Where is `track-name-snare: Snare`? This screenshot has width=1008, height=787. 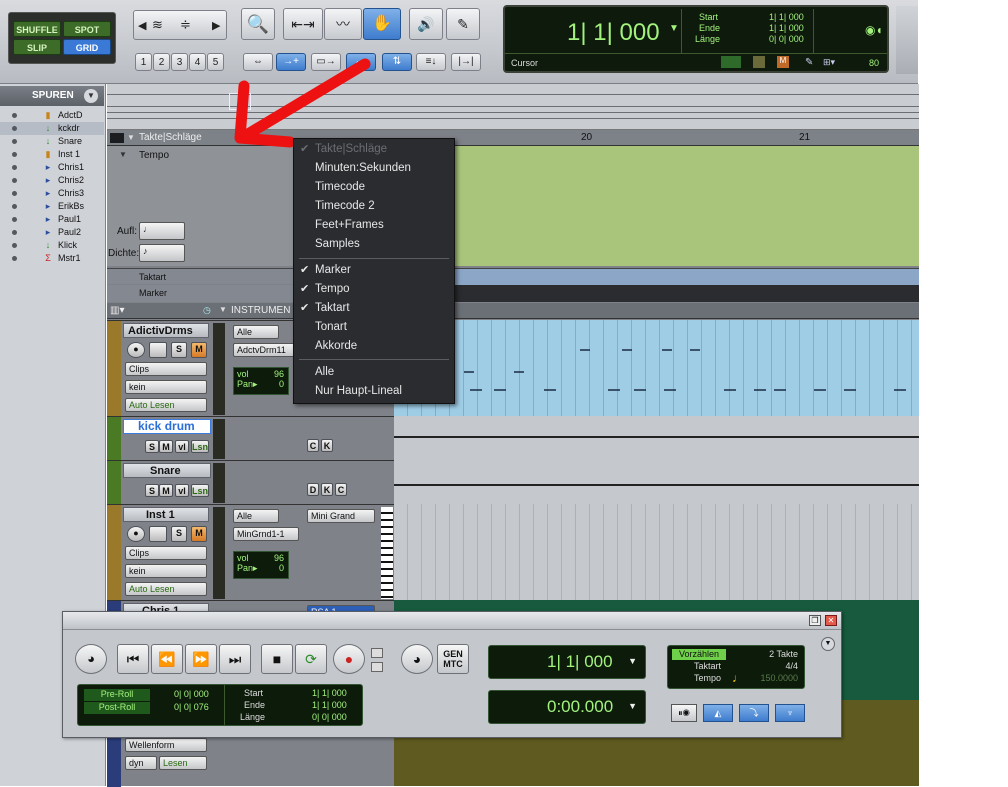
track-name-snare: Snare is located at coordinates (167, 470).